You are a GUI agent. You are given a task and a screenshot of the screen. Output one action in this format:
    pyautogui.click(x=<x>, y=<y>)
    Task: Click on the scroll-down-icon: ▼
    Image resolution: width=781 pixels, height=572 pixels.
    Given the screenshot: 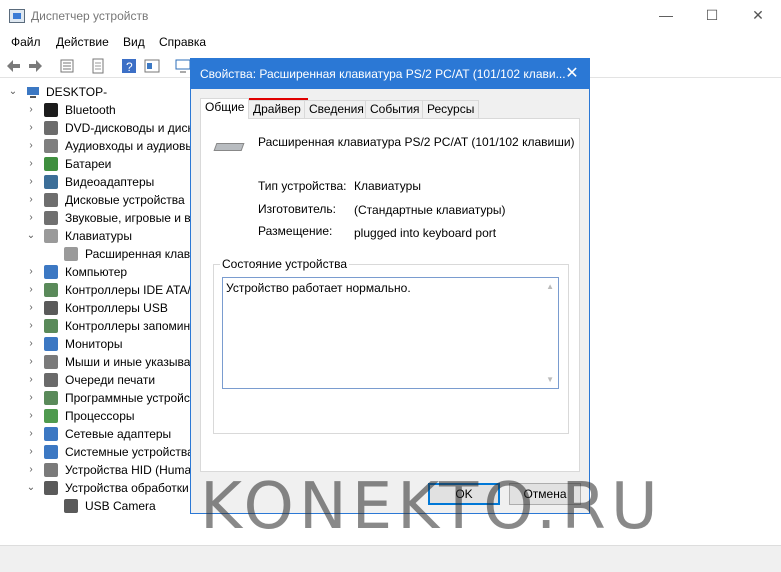 What is the action you would take?
    pyautogui.click(x=550, y=379)
    